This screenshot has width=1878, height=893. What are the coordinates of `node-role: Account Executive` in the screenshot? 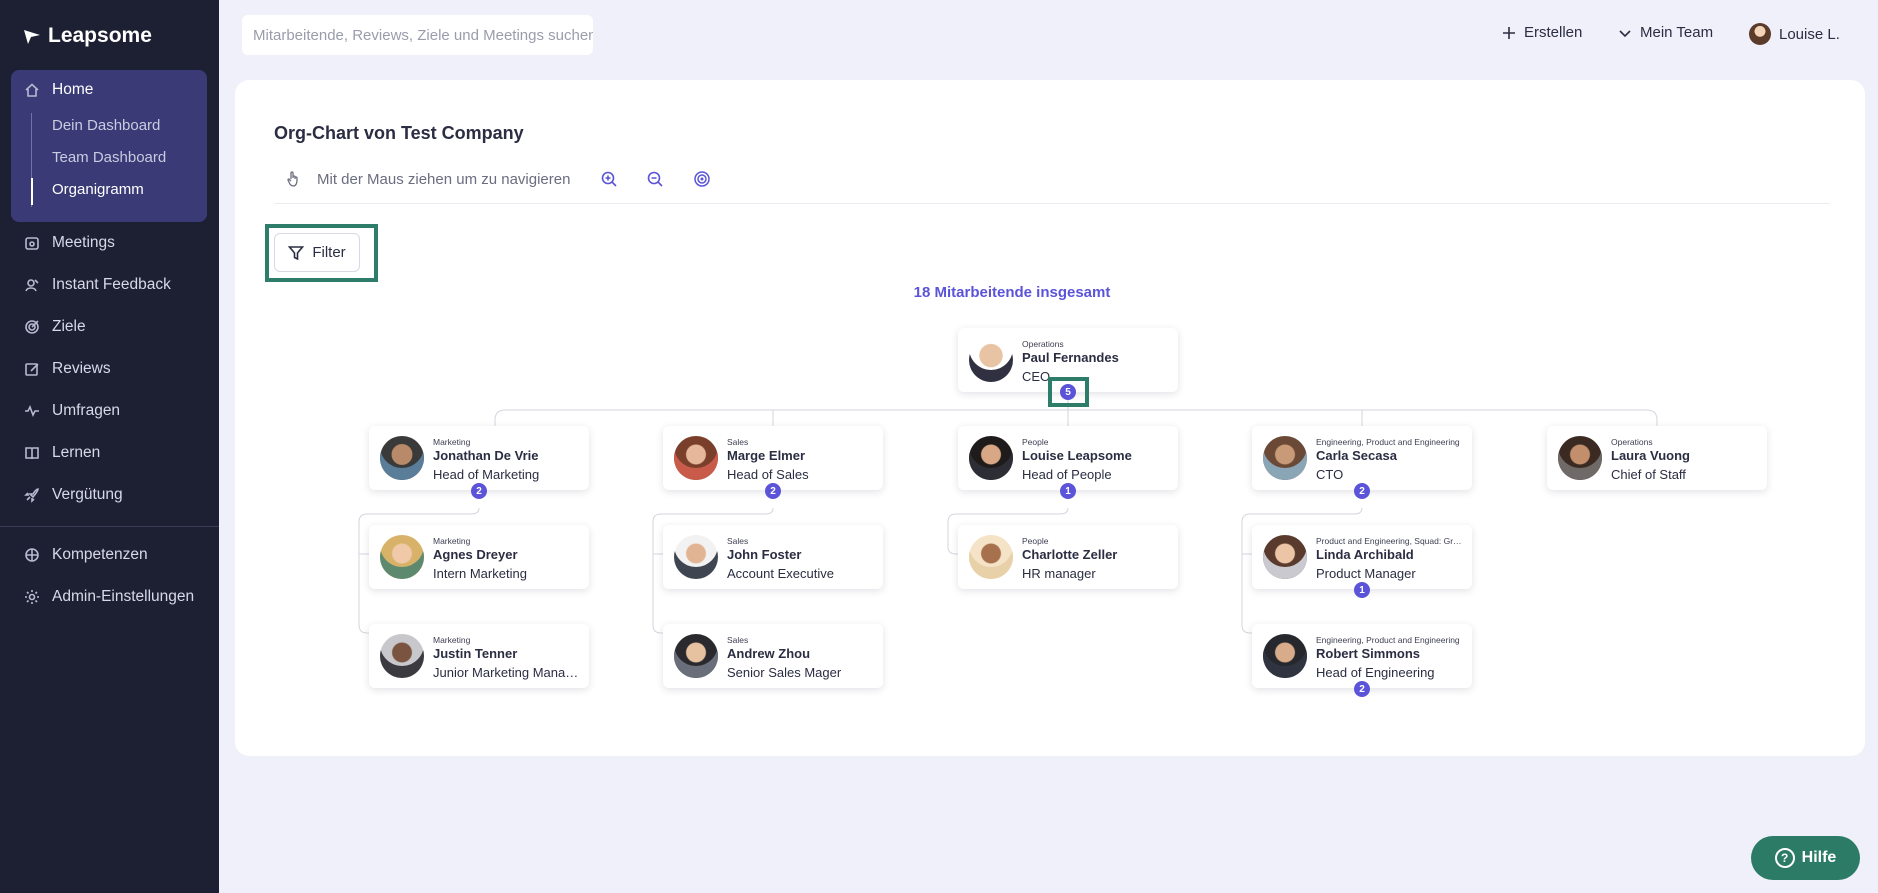 It's located at (780, 573).